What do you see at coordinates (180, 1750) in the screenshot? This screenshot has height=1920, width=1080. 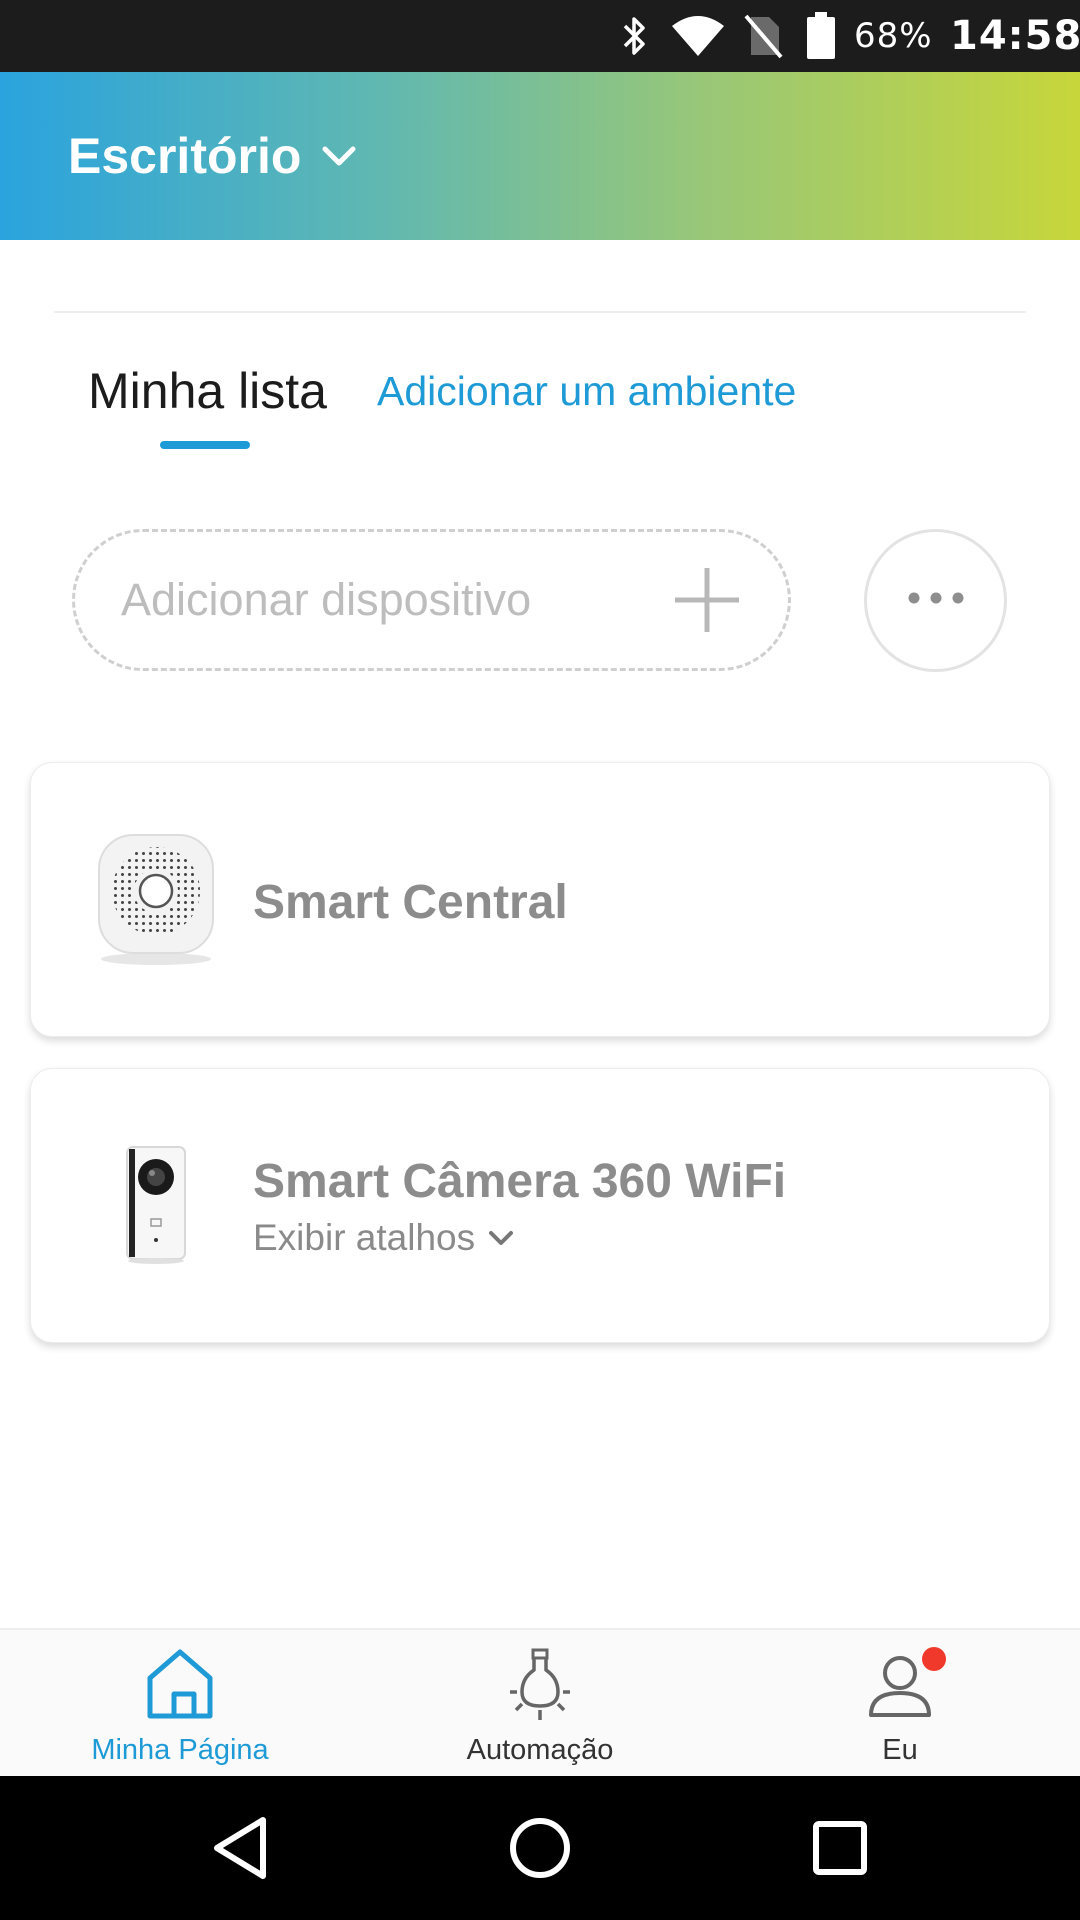 I see `nav-label: Minha Página` at bounding box center [180, 1750].